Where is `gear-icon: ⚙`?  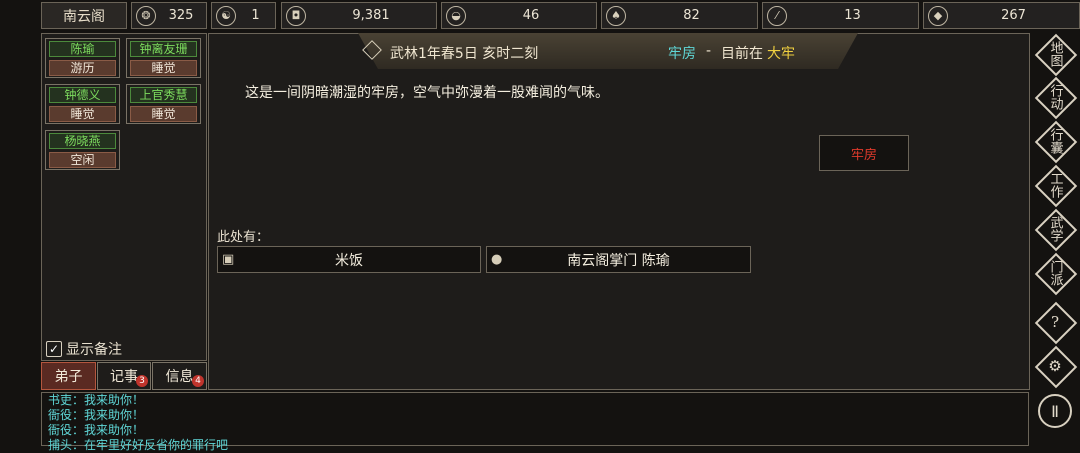
gear-icon: ⚙ is located at coordinates (1055, 365).